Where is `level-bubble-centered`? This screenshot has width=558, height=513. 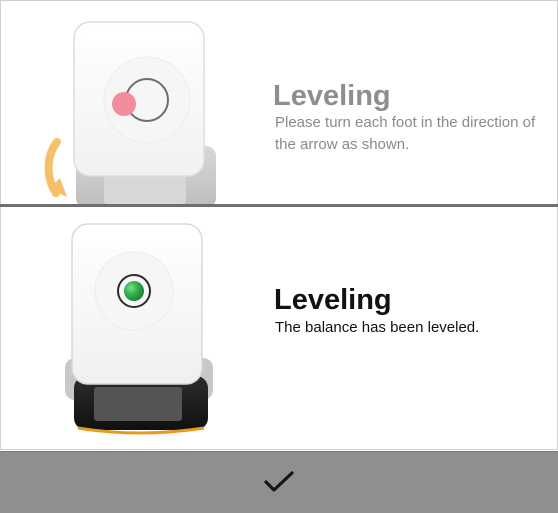 level-bubble-centered is located at coordinates (134, 291).